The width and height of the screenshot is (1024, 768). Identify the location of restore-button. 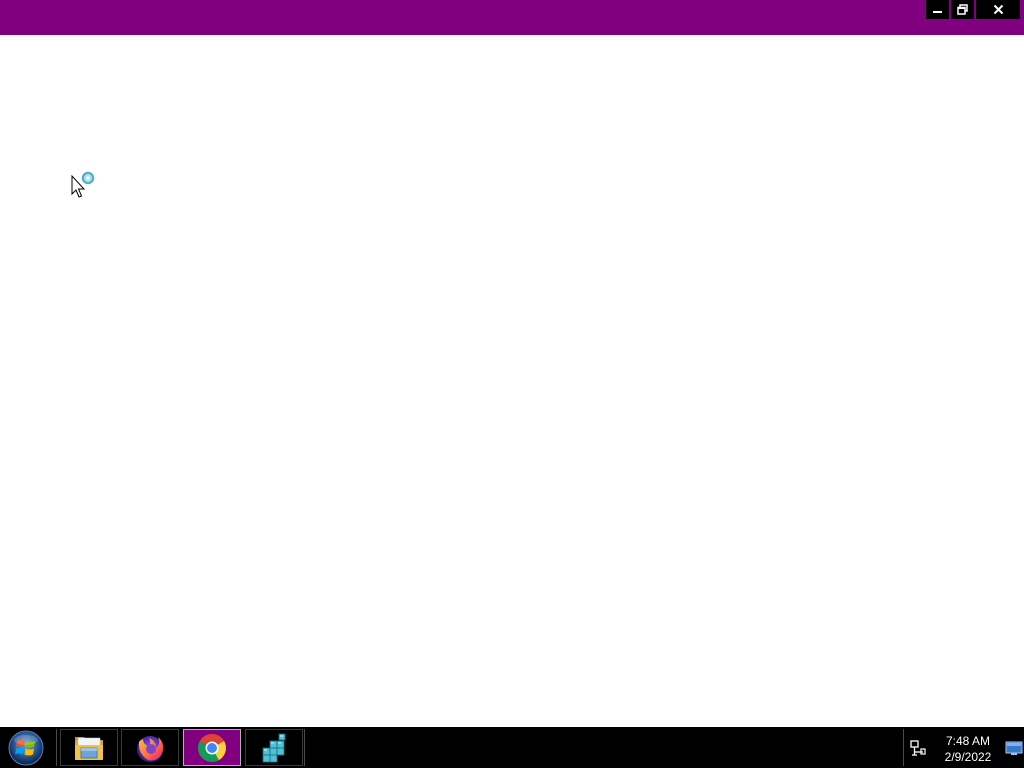
(962, 9).